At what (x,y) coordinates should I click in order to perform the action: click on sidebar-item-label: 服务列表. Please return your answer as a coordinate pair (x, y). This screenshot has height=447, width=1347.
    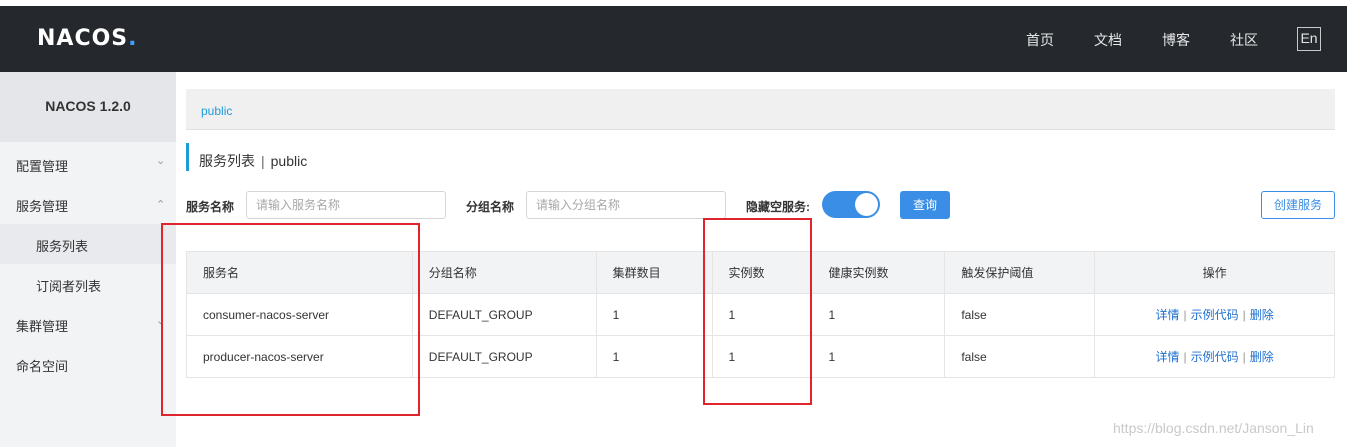
    Looking at the image, I should click on (62, 246).